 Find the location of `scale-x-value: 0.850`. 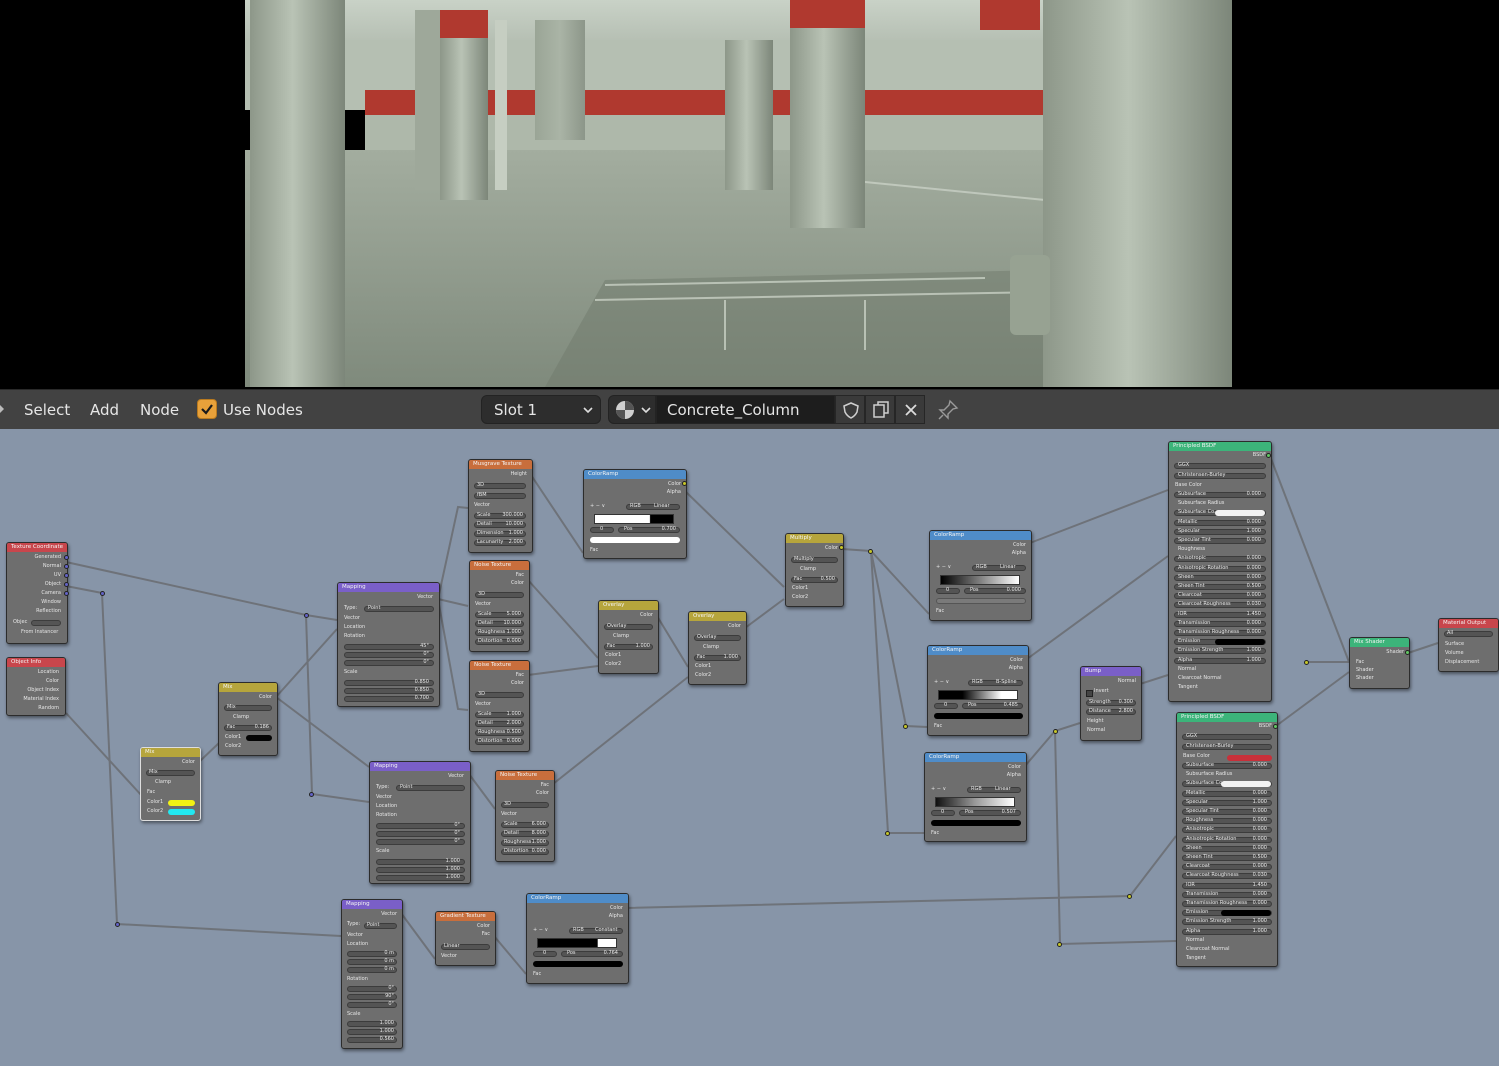

scale-x-value: 0.850 is located at coordinates (421, 682).